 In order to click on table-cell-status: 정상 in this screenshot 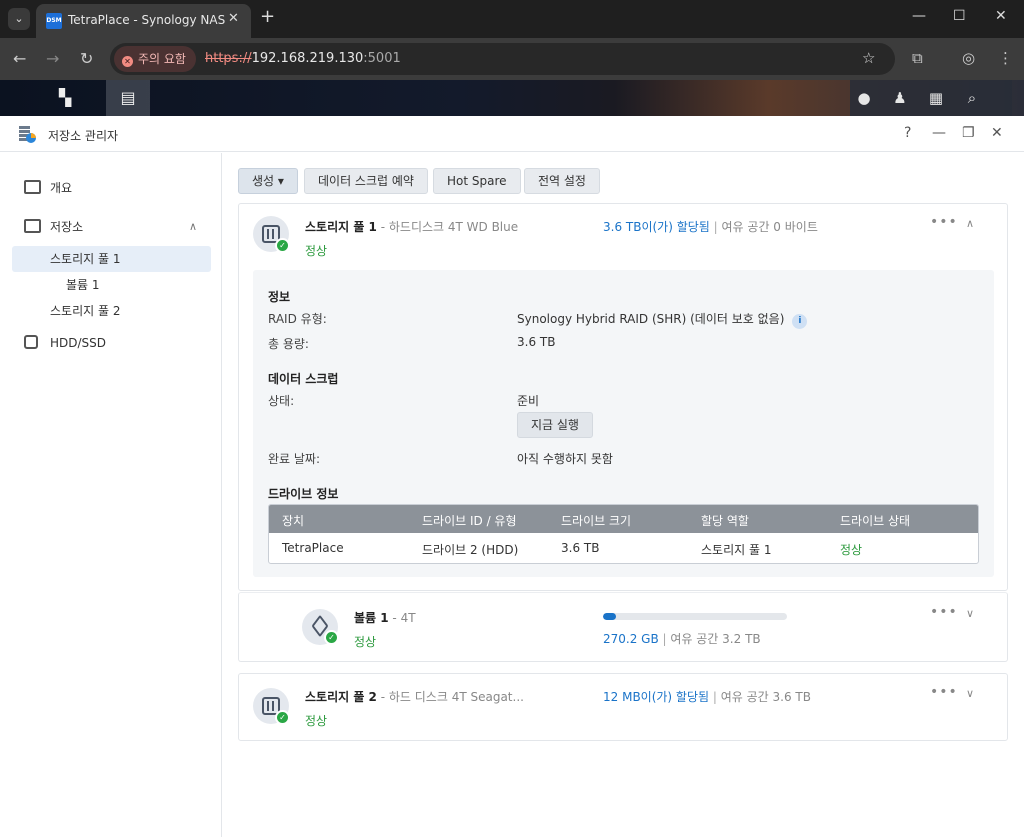, I will do `click(851, 550)`.